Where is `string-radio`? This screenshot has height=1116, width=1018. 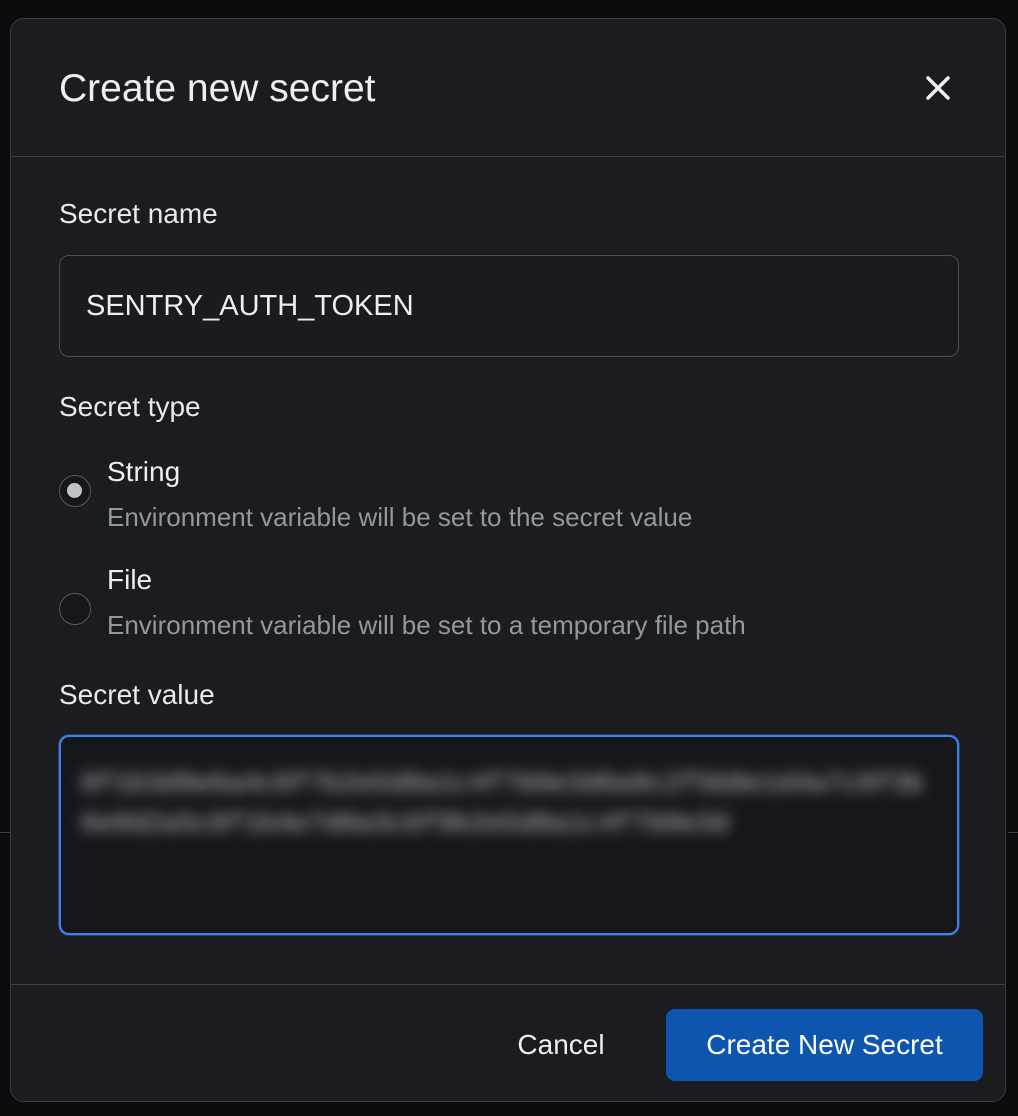
string-radio is located at coordinates (75, 491).